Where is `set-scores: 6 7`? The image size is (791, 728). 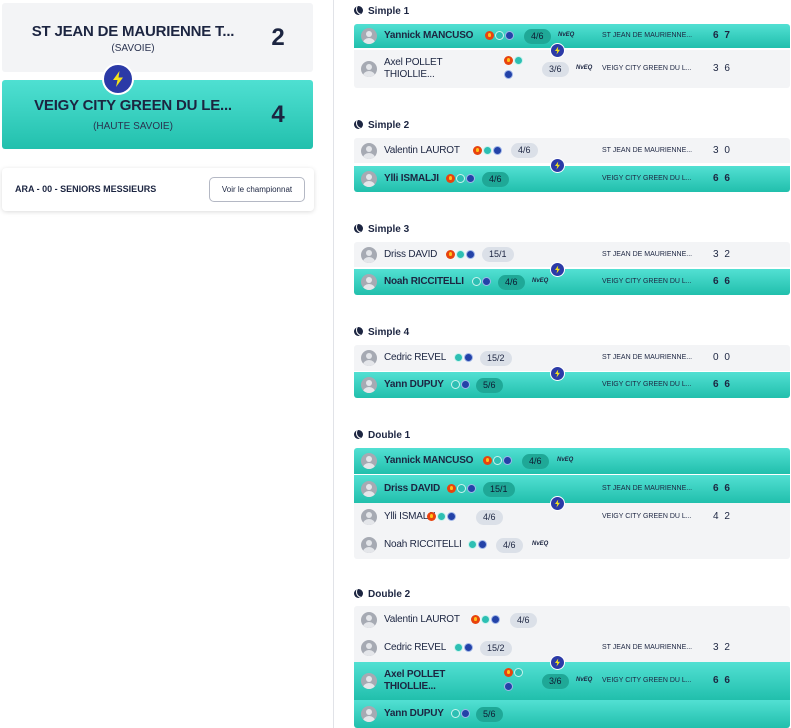 set-scores: 6 7 is located at coordinates (721, 35).